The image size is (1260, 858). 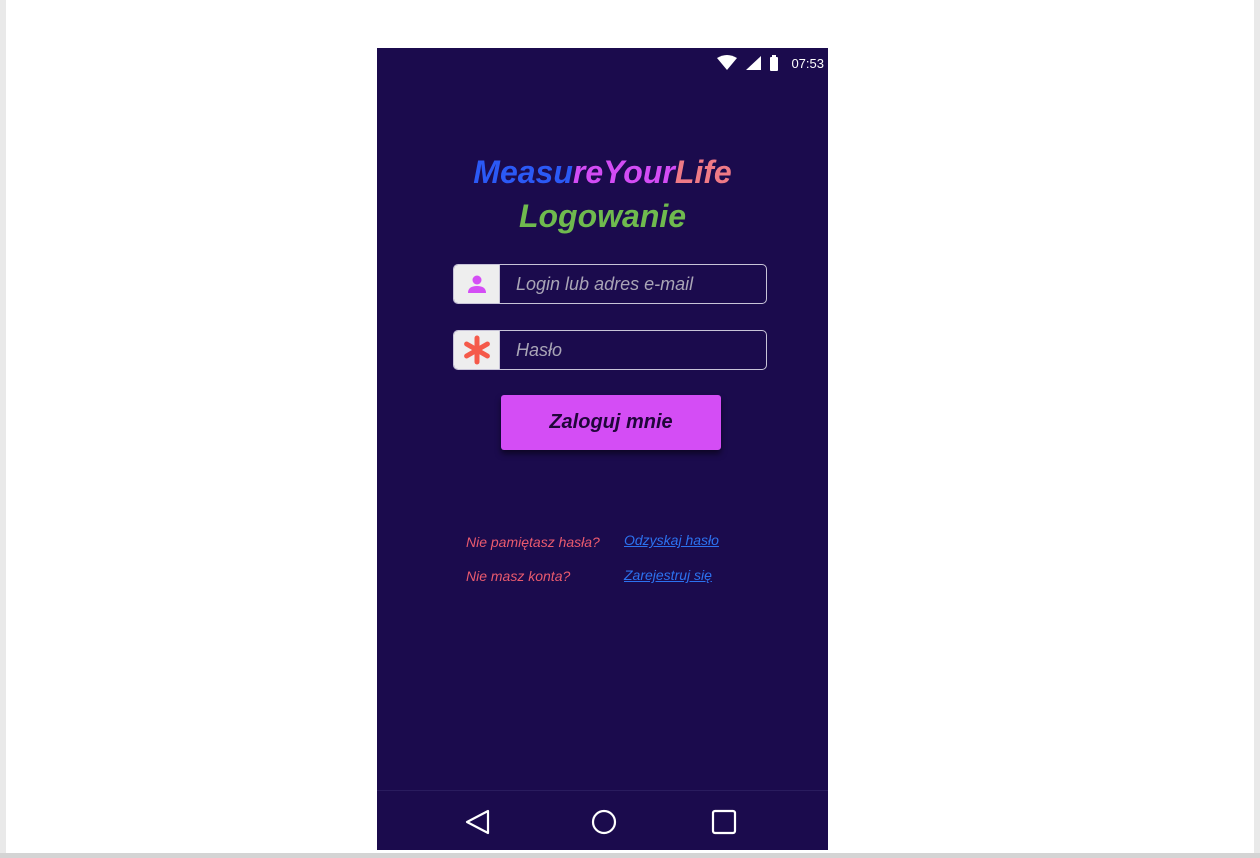 What do you see at coordinates (724, 822) in the screenshot?
I see `recents-icon` at bounding box center [724, 822].